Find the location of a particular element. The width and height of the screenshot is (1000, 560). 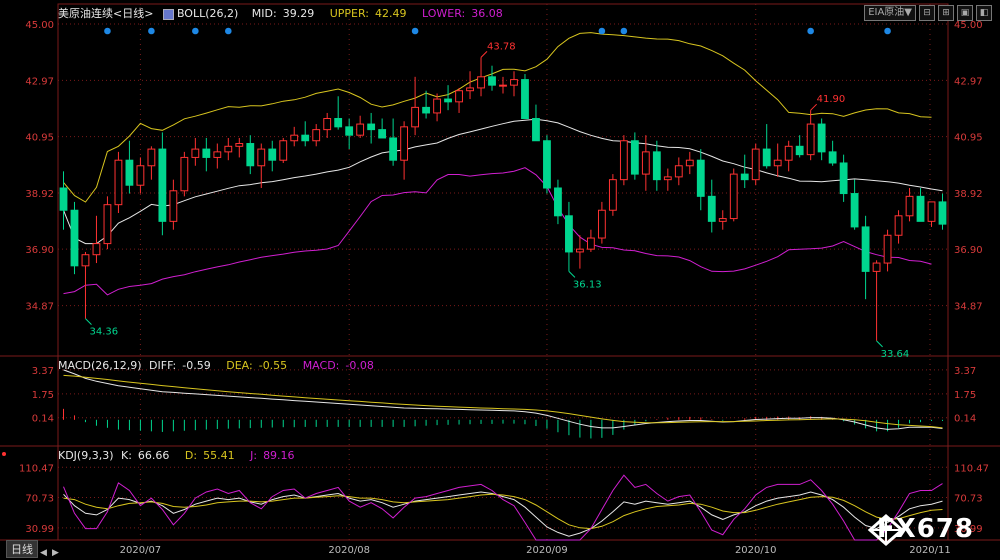

price-axis-tick-label-right: 45.00 is located at coordinates (968, 25).